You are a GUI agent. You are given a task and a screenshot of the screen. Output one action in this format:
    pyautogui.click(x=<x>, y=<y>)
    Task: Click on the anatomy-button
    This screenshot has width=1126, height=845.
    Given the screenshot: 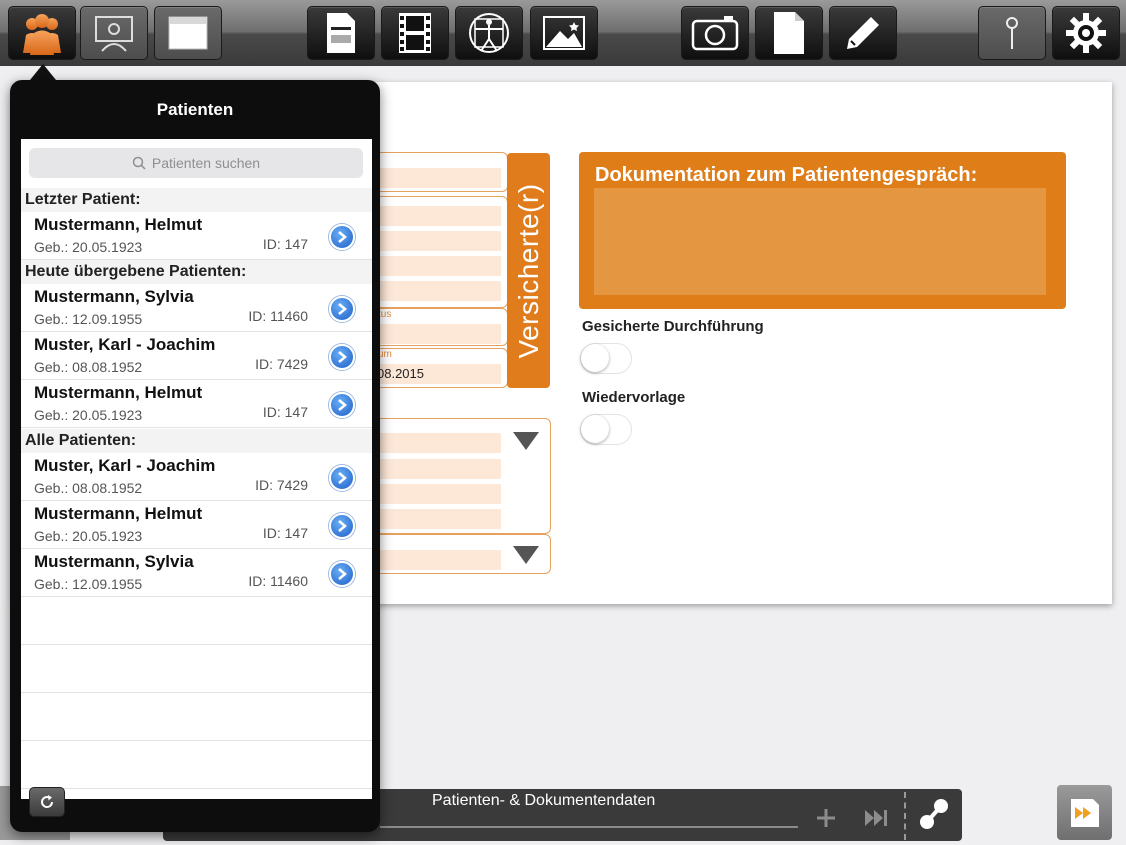 What is the action you would take?
    pyautogui.click(x=489, y=33)
    